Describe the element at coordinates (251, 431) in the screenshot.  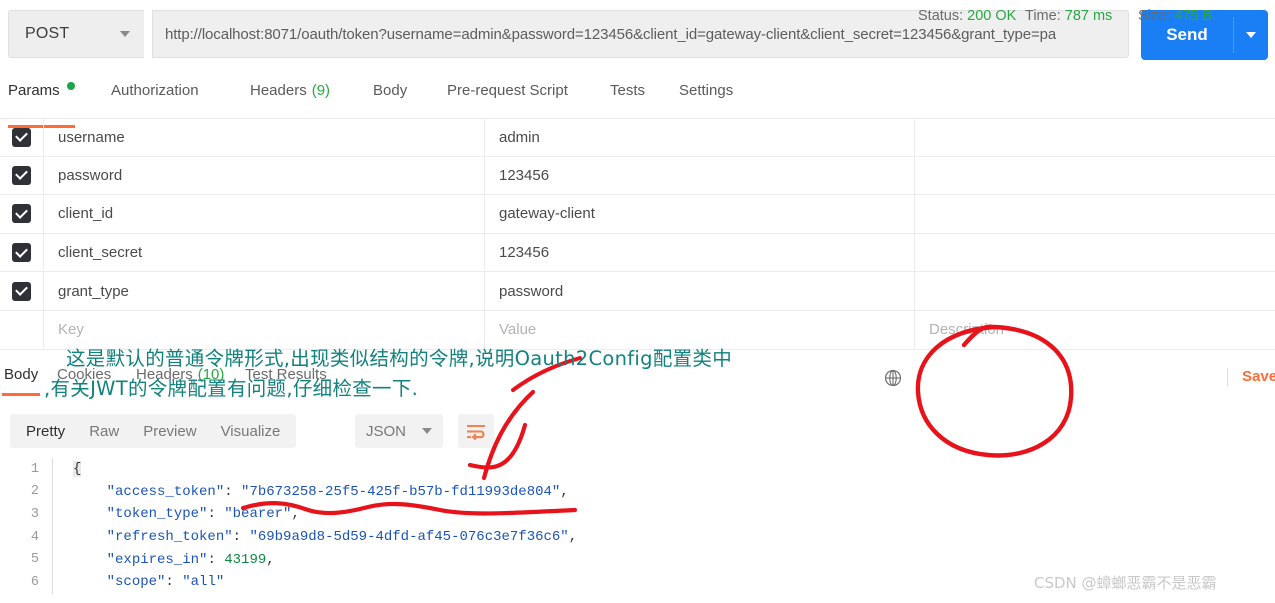
I see `format-mode-visualize: Visualize` at that location.